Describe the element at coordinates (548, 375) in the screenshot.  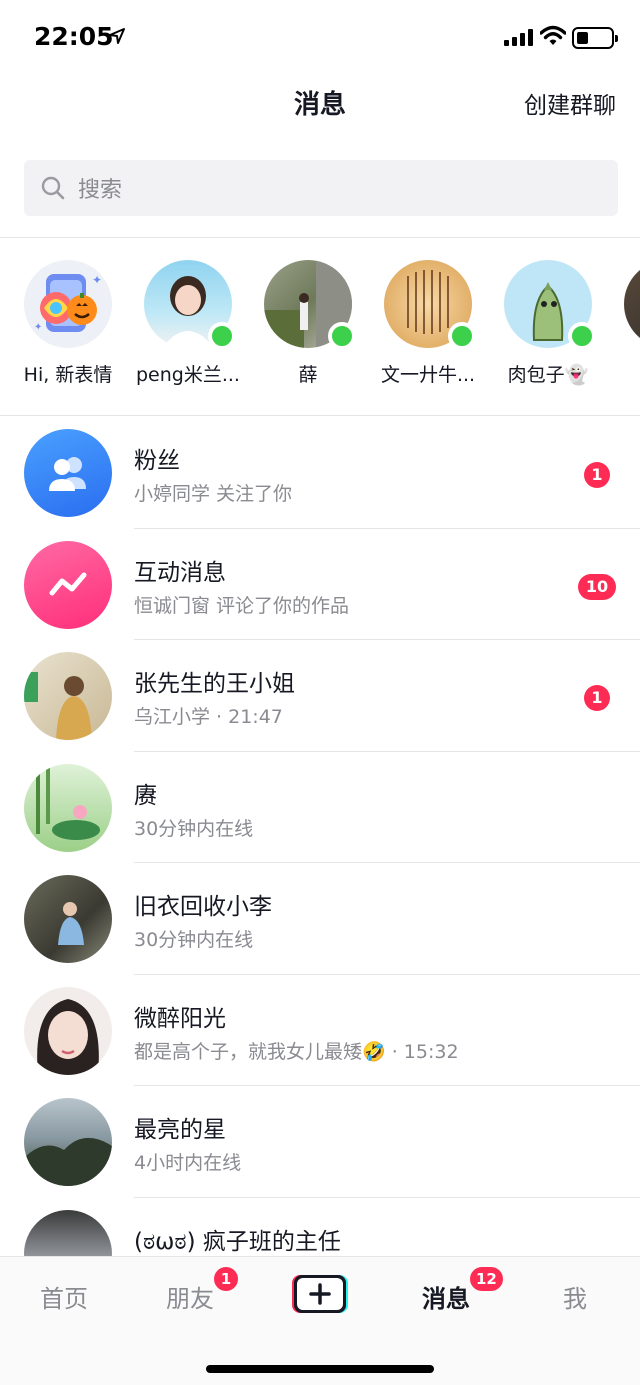
I see `story-name: 肉包子👻` at that location.